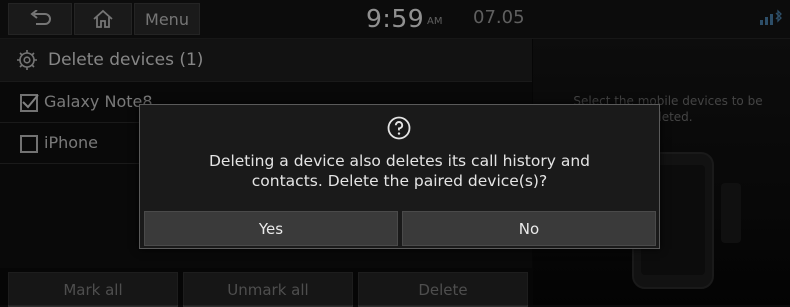  What do you see at coordinates (399, 181) in the screenshot?
I see `dialog-message-line2: contacts. Delete the paired device(s)?` at bounding box center [399, 181].